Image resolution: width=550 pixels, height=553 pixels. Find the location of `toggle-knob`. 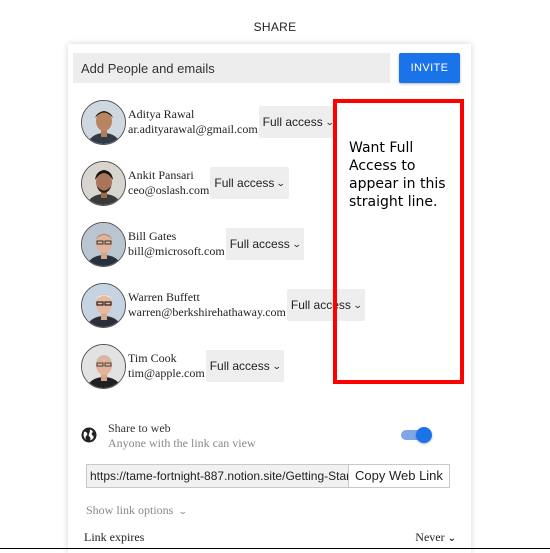

toggle-knob is located at coordinates (424, 435).